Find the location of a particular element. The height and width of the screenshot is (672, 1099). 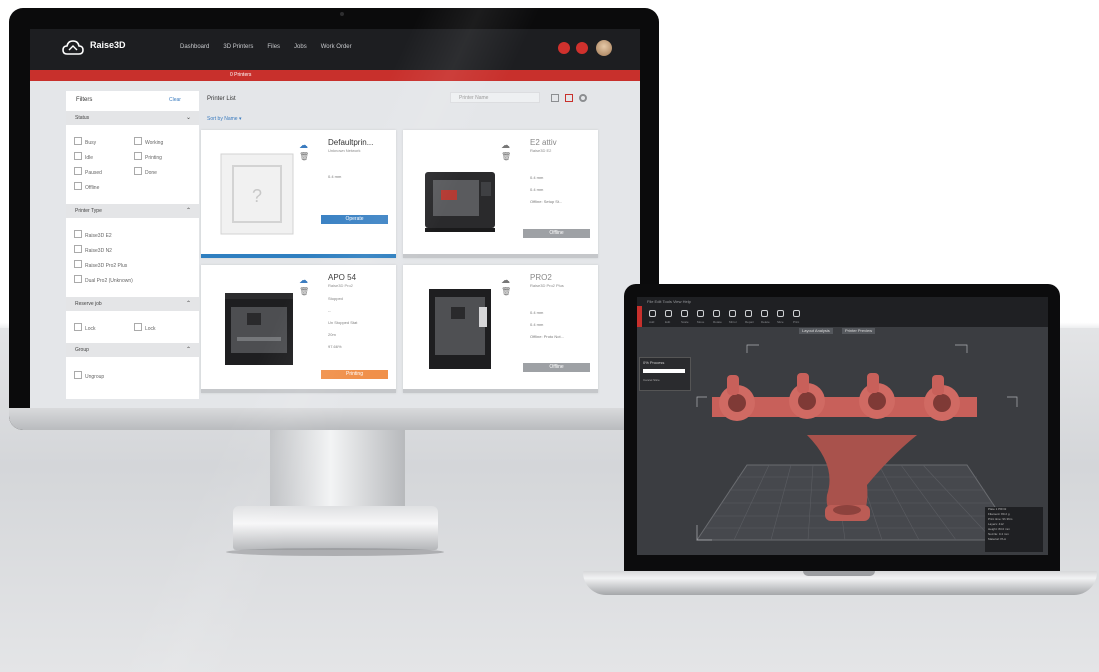

printer-photo-e2 is located at coordinates (460, 202).